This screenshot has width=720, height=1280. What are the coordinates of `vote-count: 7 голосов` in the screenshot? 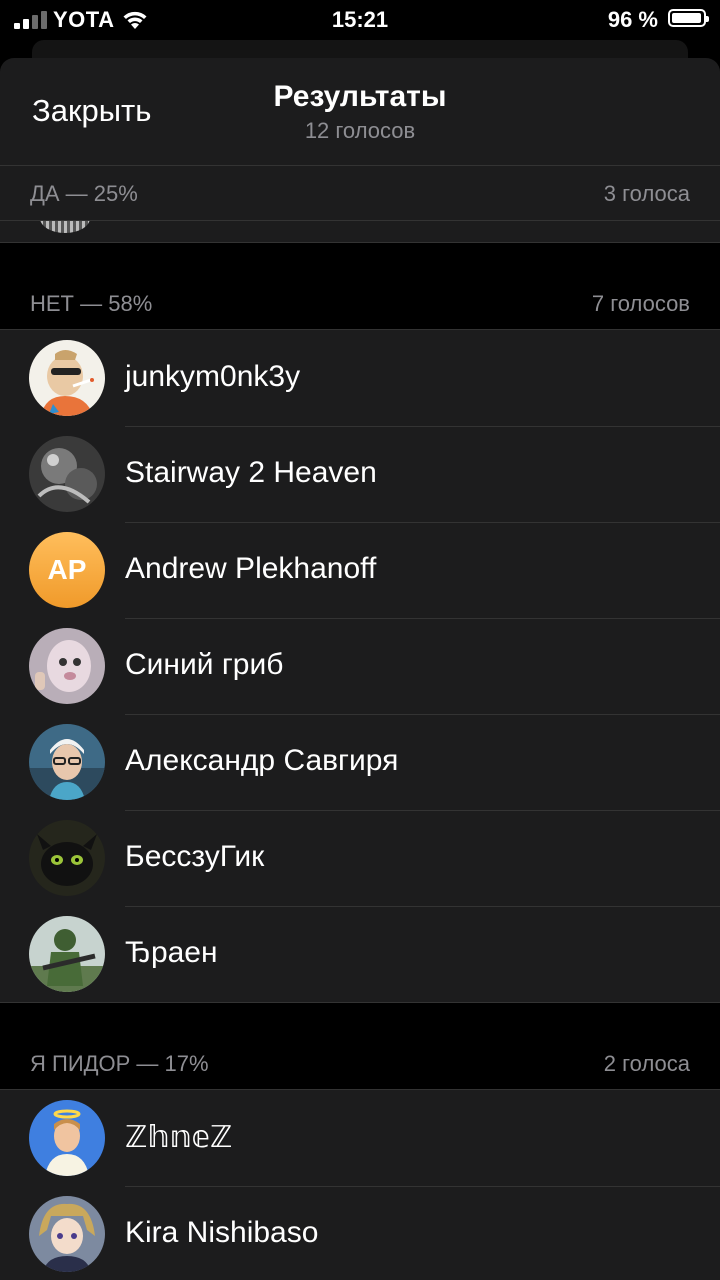 It's located at (640, 303).